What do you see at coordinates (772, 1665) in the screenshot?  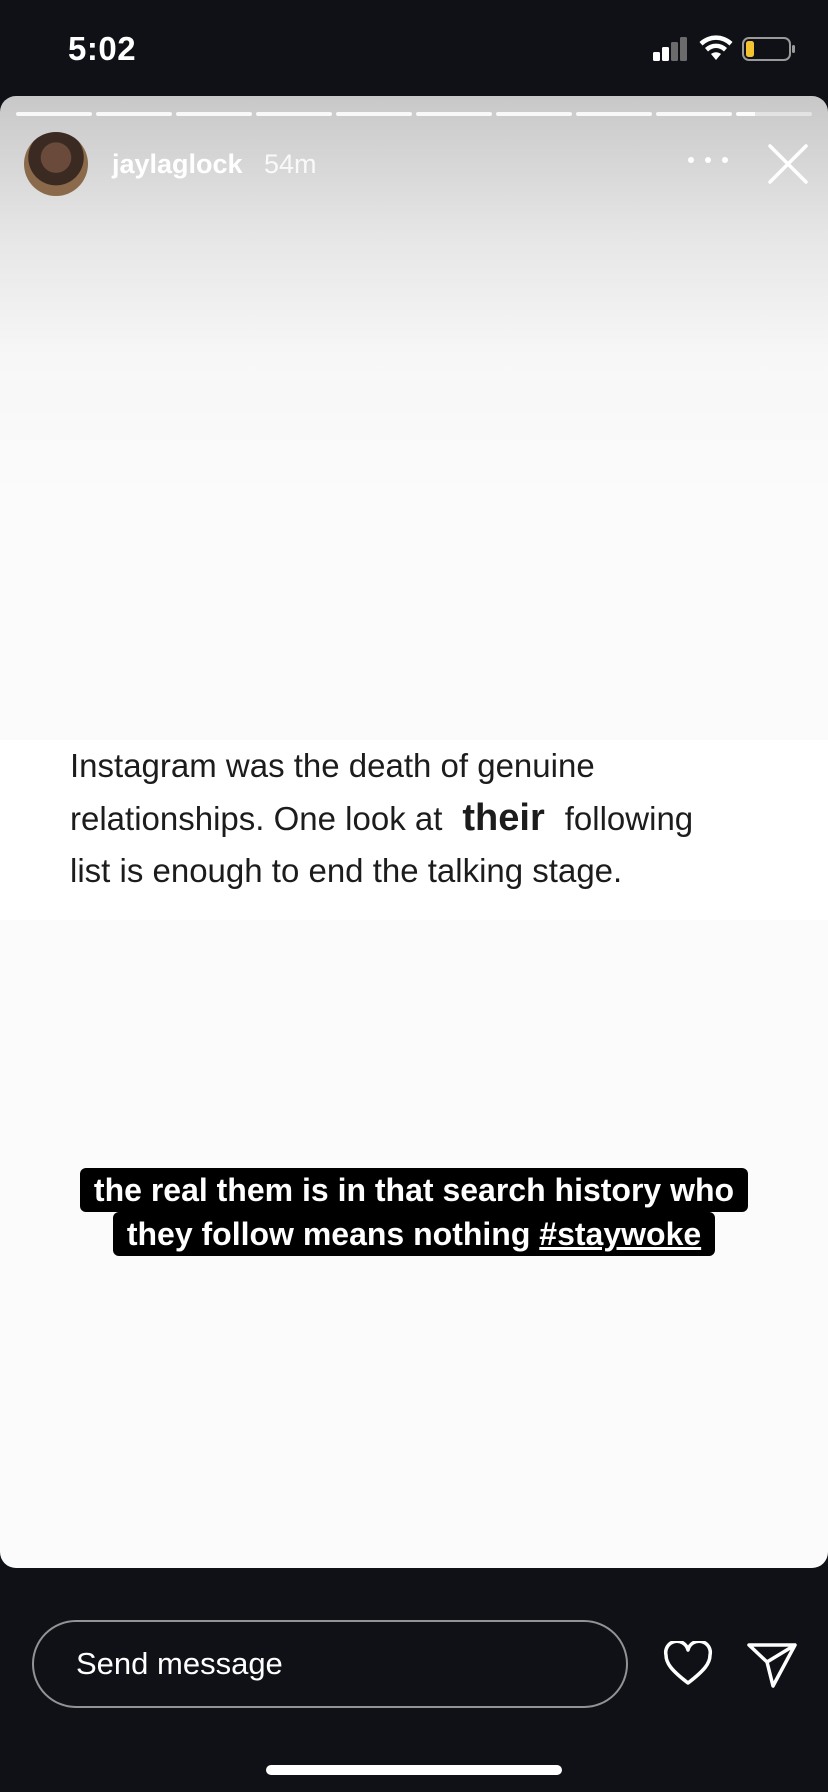 I see `send-icon` at bounding box center [772, 1665].